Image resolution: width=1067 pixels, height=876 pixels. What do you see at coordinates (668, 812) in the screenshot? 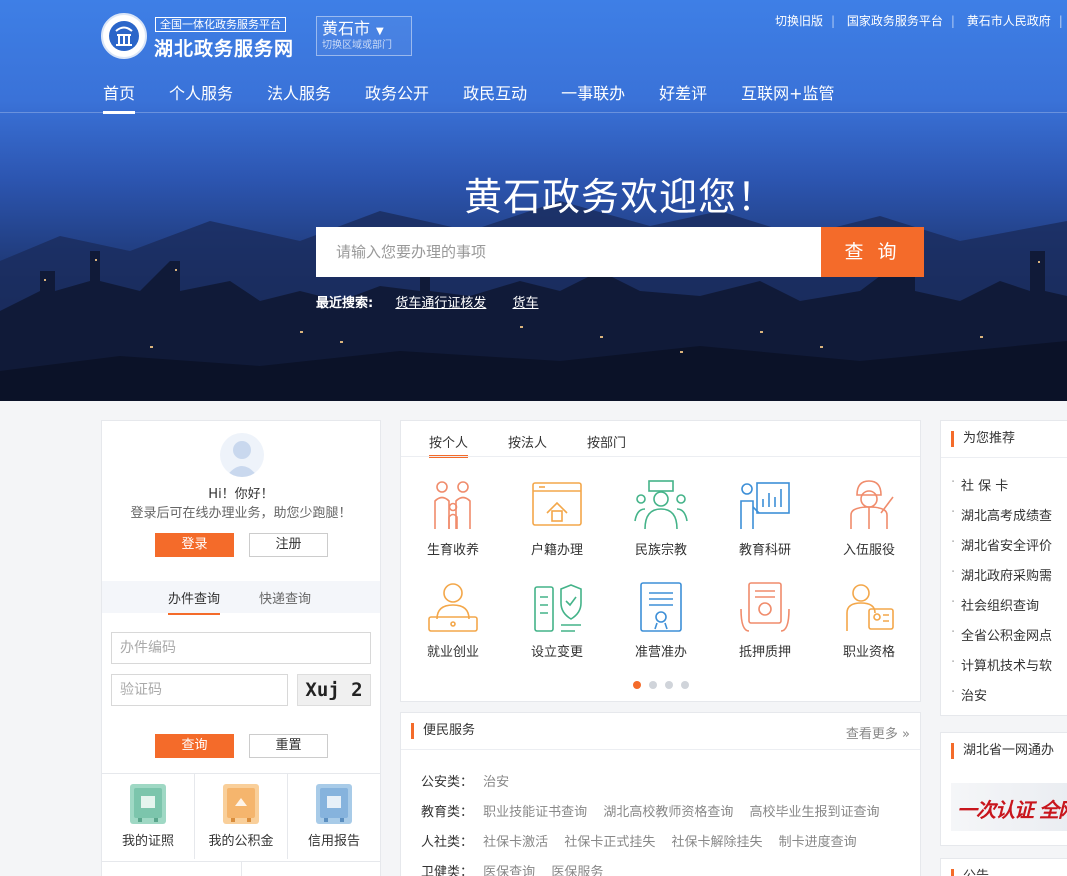
I see `service-link: 湖北高校教师资格查询` at bounding box center [668, 812].